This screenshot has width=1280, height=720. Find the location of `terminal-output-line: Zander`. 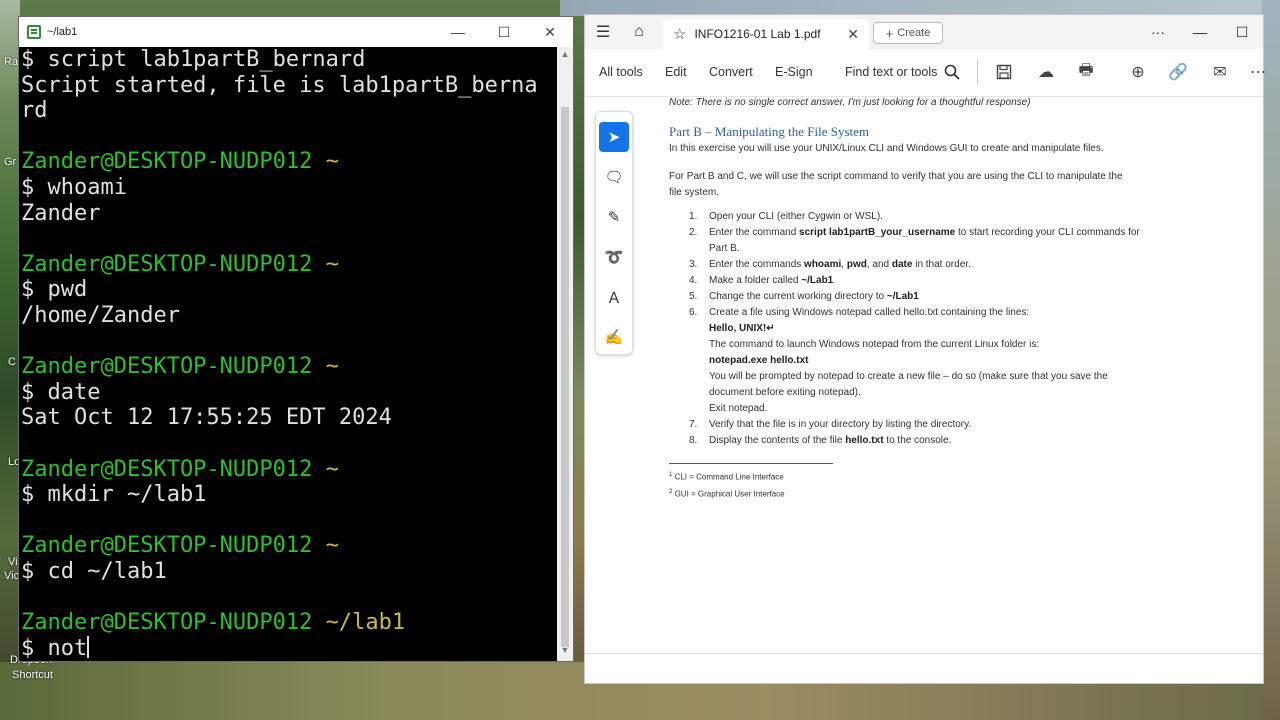

terminal-output-line: Zander is located at coordinates (61, 213).